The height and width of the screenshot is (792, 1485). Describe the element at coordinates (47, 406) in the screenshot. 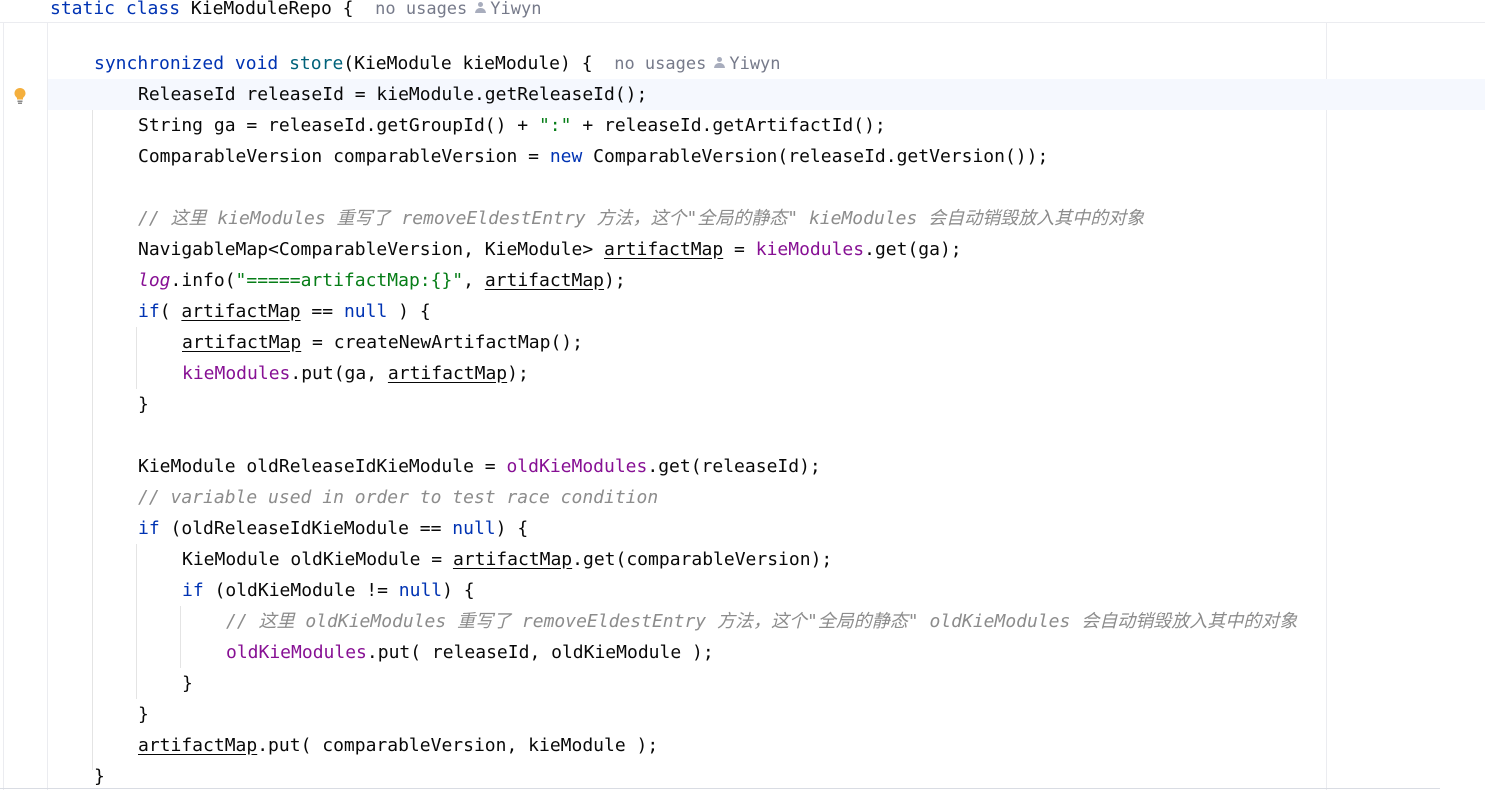

I see `gutter-separator` at that location.